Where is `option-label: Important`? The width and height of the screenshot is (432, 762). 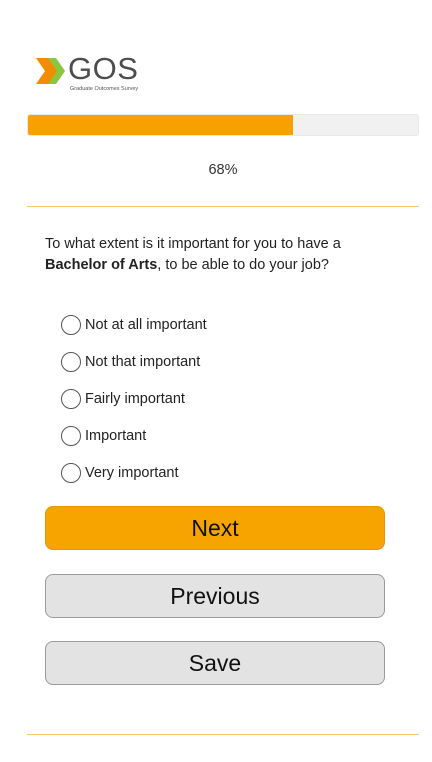 option-label: Important is located at coordinates (116, 435).